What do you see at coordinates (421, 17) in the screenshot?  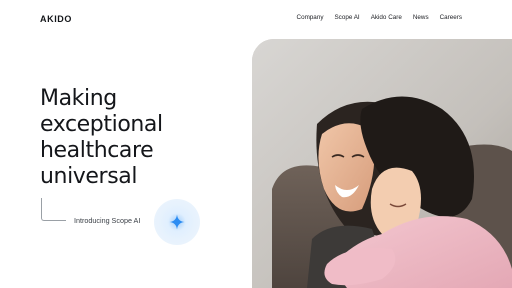 I see `nav-item-news: News` at bounding box center [421, 17].